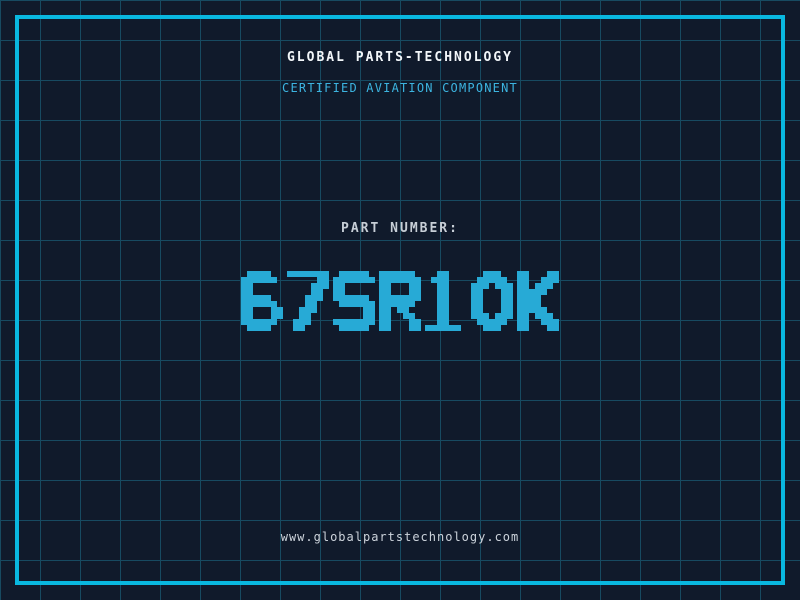 The height and width of the screenshot is (600, 800). What do you see at coordinates (400, 88) in the screenshot?
I see `certification-subtitle: CERTIFIED AVIATION COMPONENT` at bounding box center [400, 88].